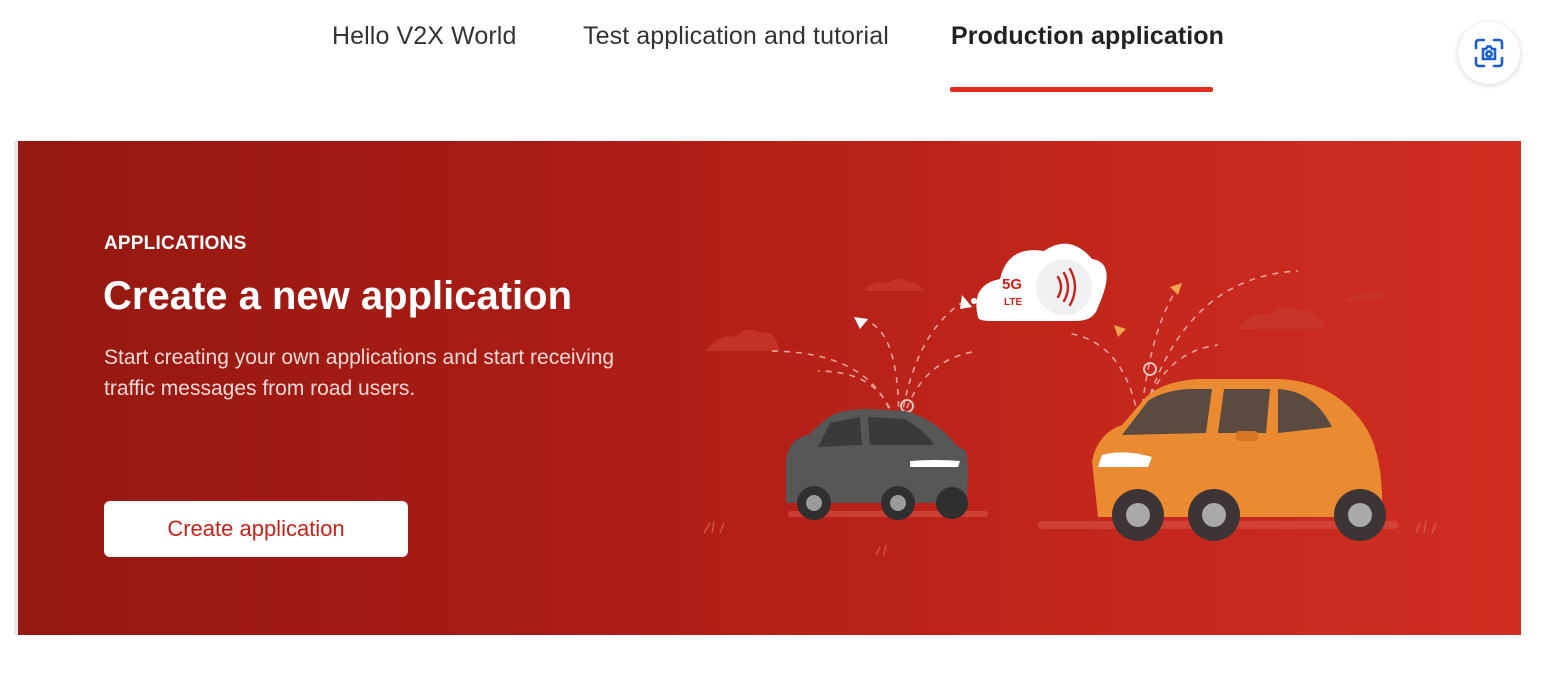 This screenshot has height=678, width=1550. Describe the element at coordinates (1081, 89) in the screenshot. I see `active-tab-indicator` at that location.